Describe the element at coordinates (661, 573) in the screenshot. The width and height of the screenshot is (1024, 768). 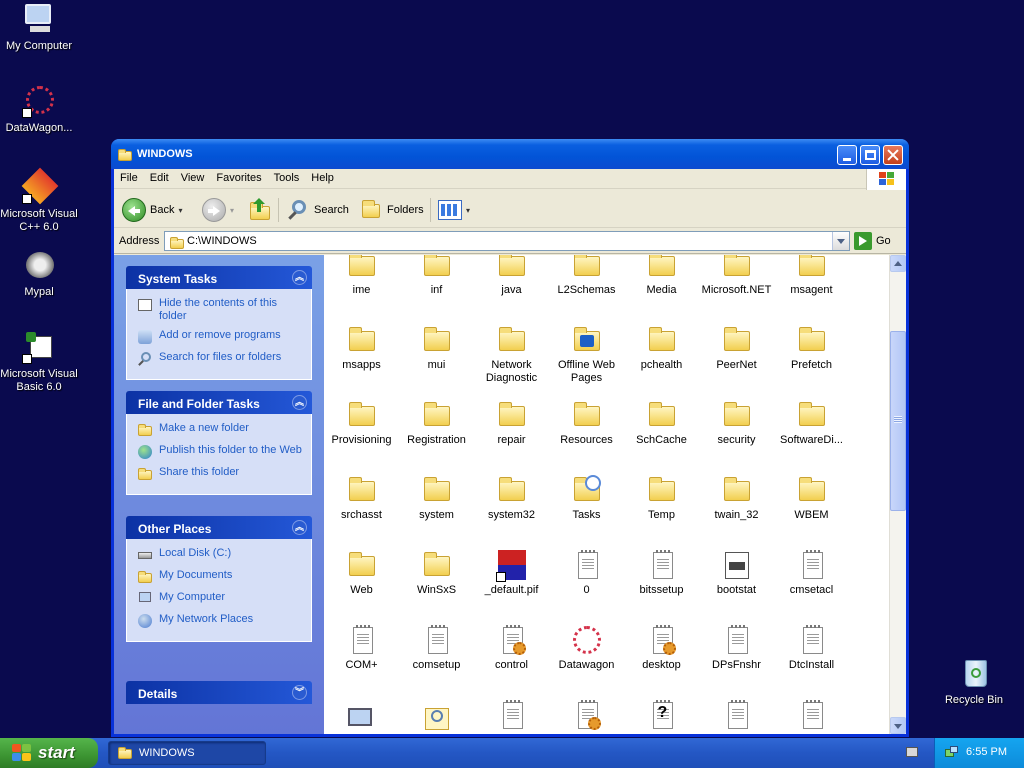
I see `file-item: bitssetup` at that location.